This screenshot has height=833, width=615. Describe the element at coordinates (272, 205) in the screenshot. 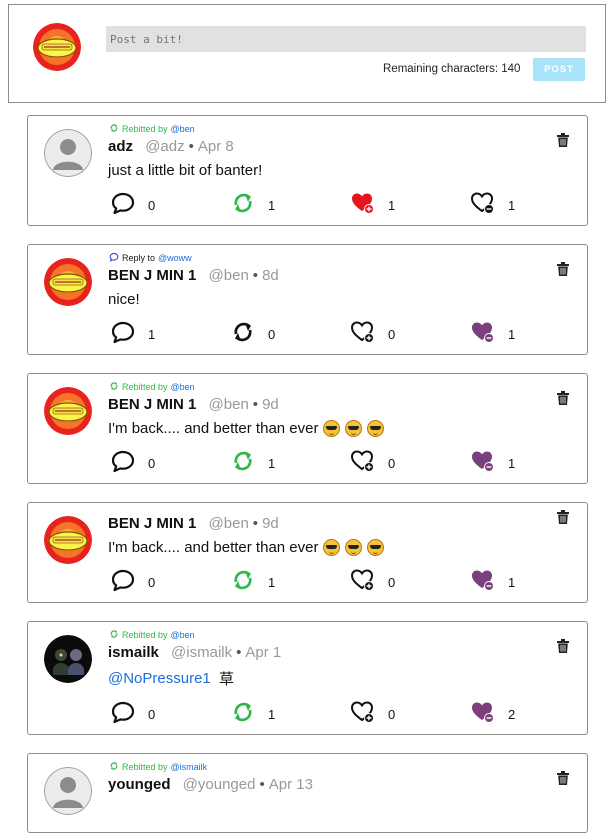

I see `rebit-count: 1` at that location.